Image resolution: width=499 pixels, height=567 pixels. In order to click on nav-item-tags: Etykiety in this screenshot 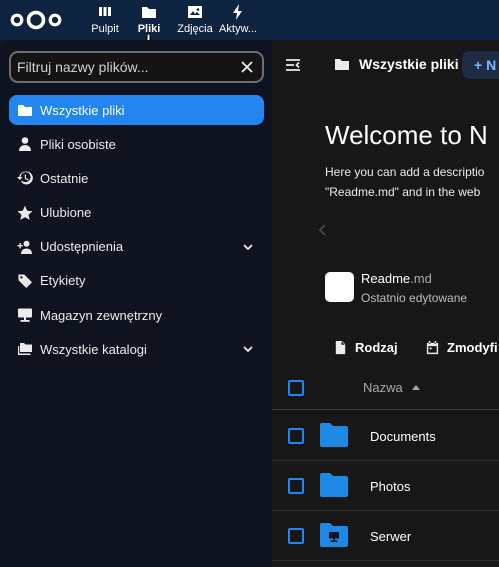, I will do `click(136, 281)`.